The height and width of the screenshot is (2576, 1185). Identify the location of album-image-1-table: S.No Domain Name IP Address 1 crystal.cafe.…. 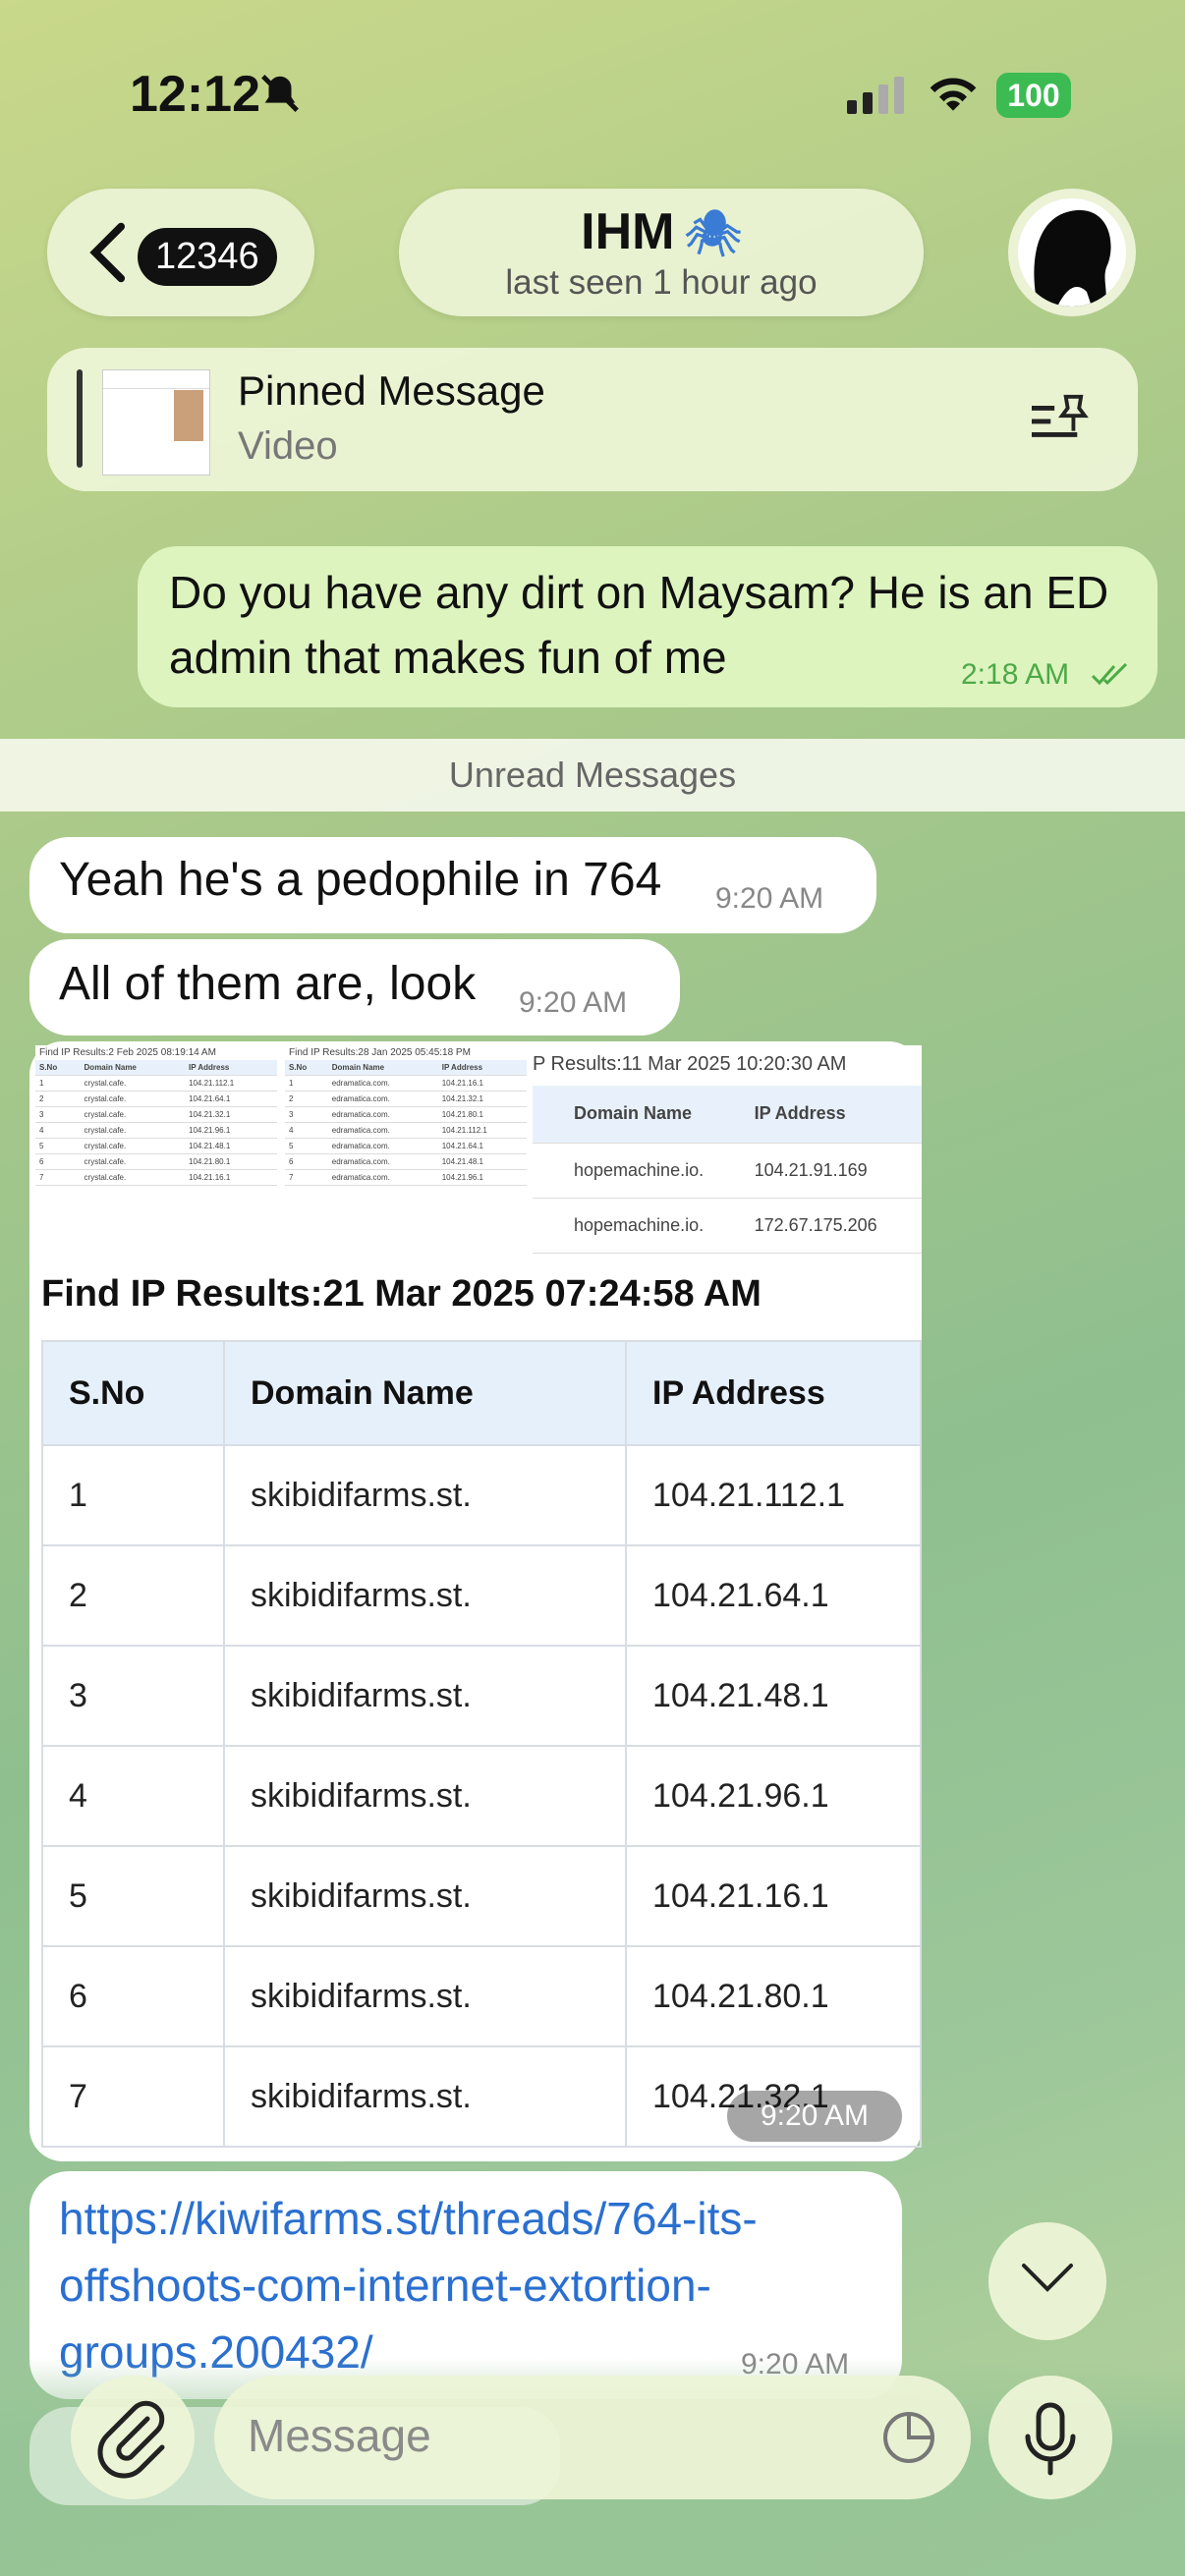
(156, 1123).